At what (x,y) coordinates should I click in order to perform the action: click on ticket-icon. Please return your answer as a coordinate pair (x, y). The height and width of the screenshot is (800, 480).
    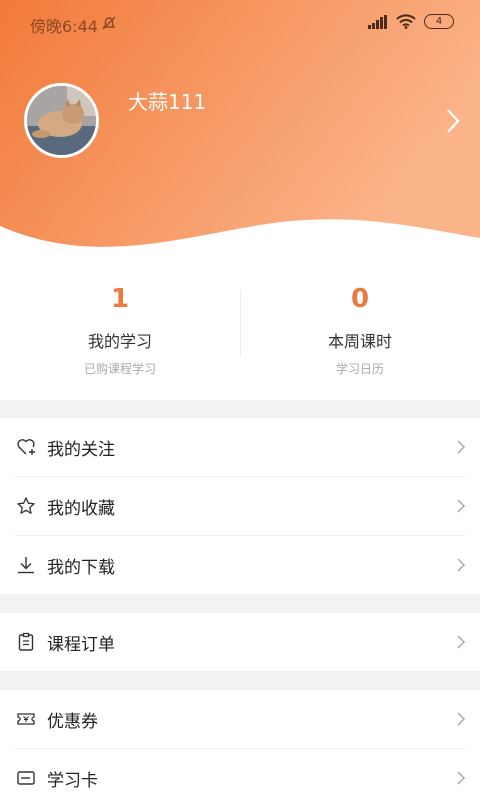
    Looking at the image, I should click on (26, 719).